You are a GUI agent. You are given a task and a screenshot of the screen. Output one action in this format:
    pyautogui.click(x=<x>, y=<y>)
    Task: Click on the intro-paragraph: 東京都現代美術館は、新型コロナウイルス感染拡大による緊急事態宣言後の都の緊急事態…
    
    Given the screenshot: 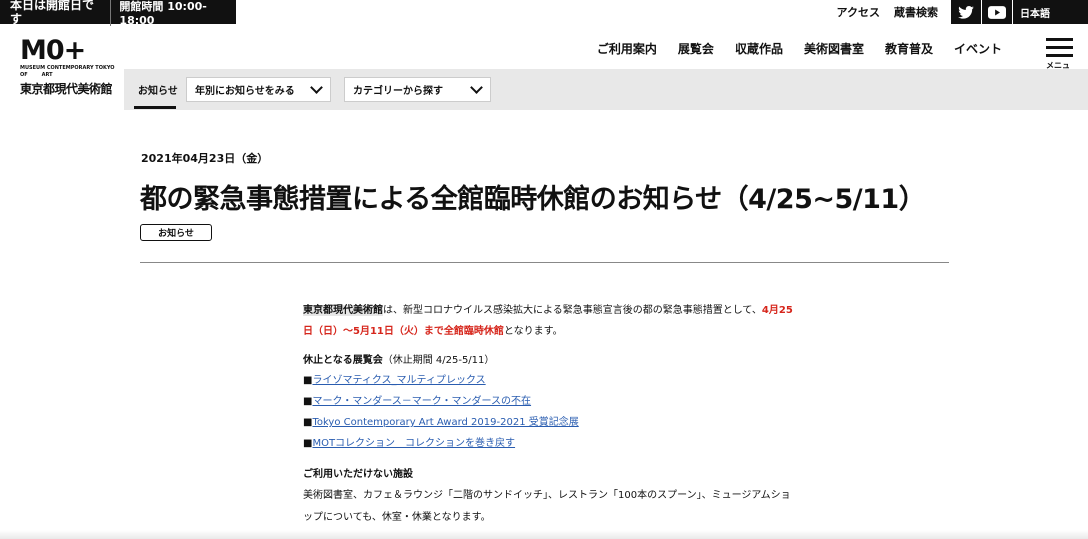 What is the action you would take?
    pyautogui.click(x=548, y=321)
    